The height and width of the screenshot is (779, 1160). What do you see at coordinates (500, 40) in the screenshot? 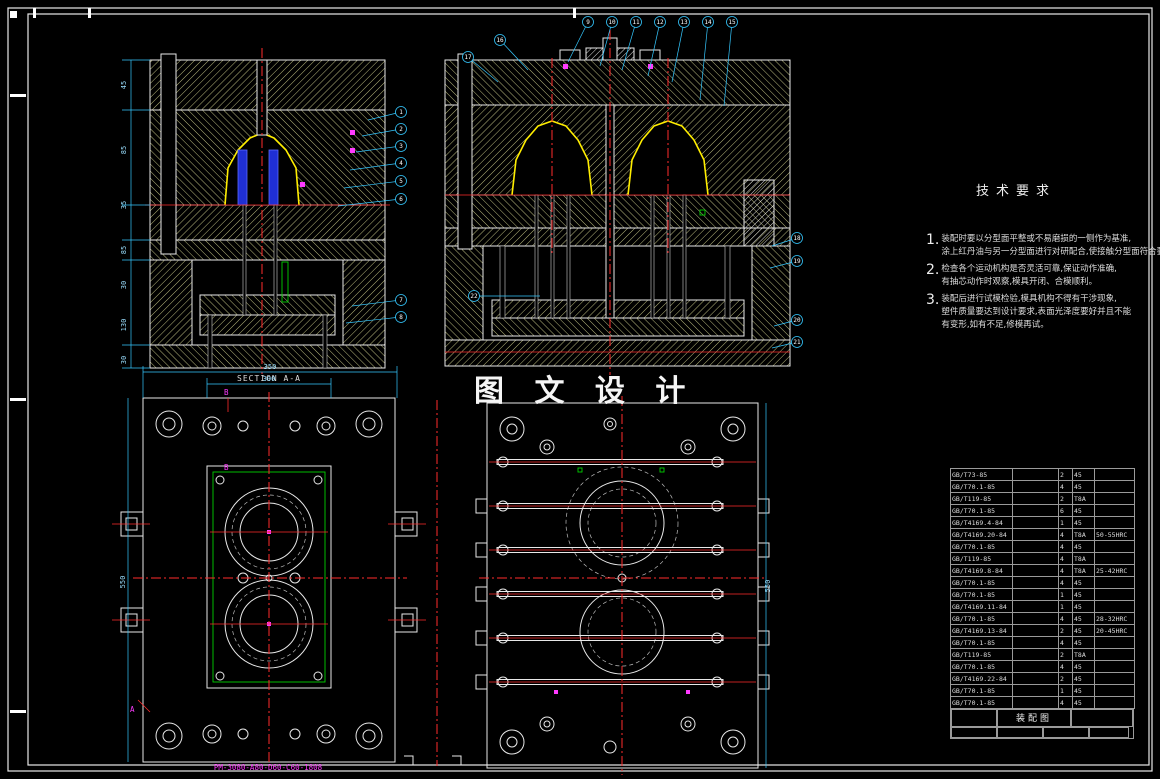
I see `balloon-number: 16` at bounding box center [500, 40].